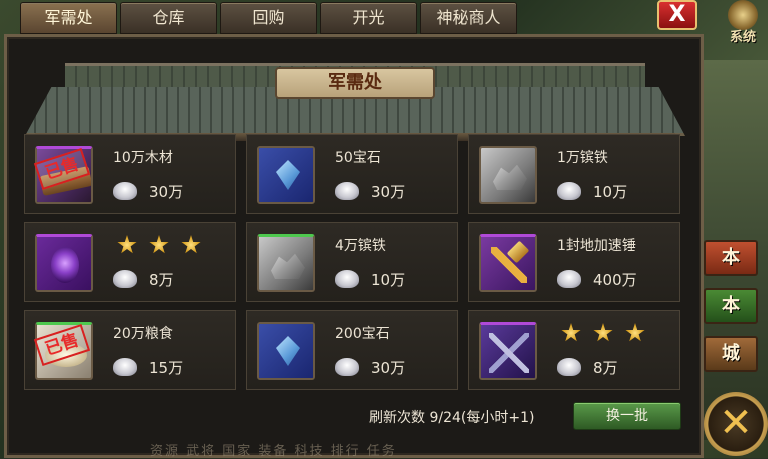  I want to click on tab-label: 仓库, so click(168, 17).